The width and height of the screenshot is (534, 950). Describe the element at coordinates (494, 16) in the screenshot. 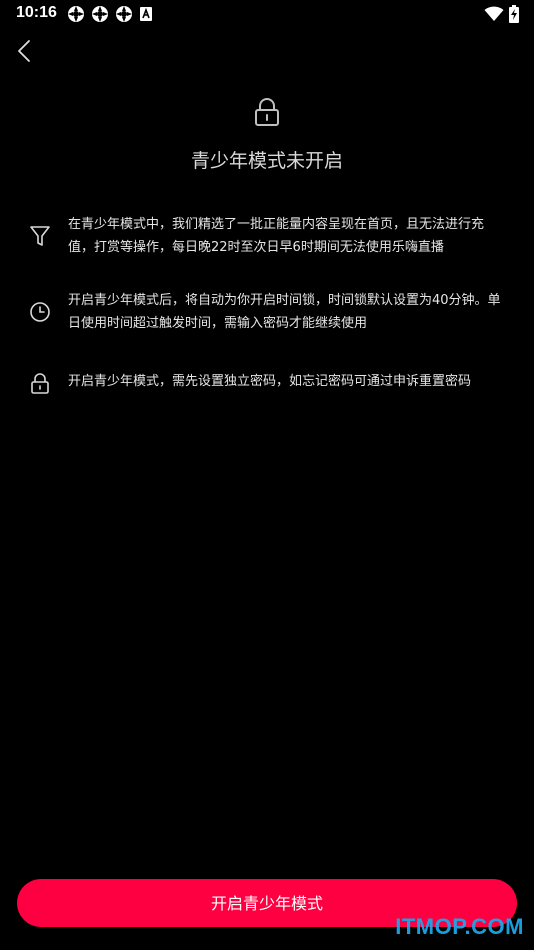

I see `wifi-icon` at that location.